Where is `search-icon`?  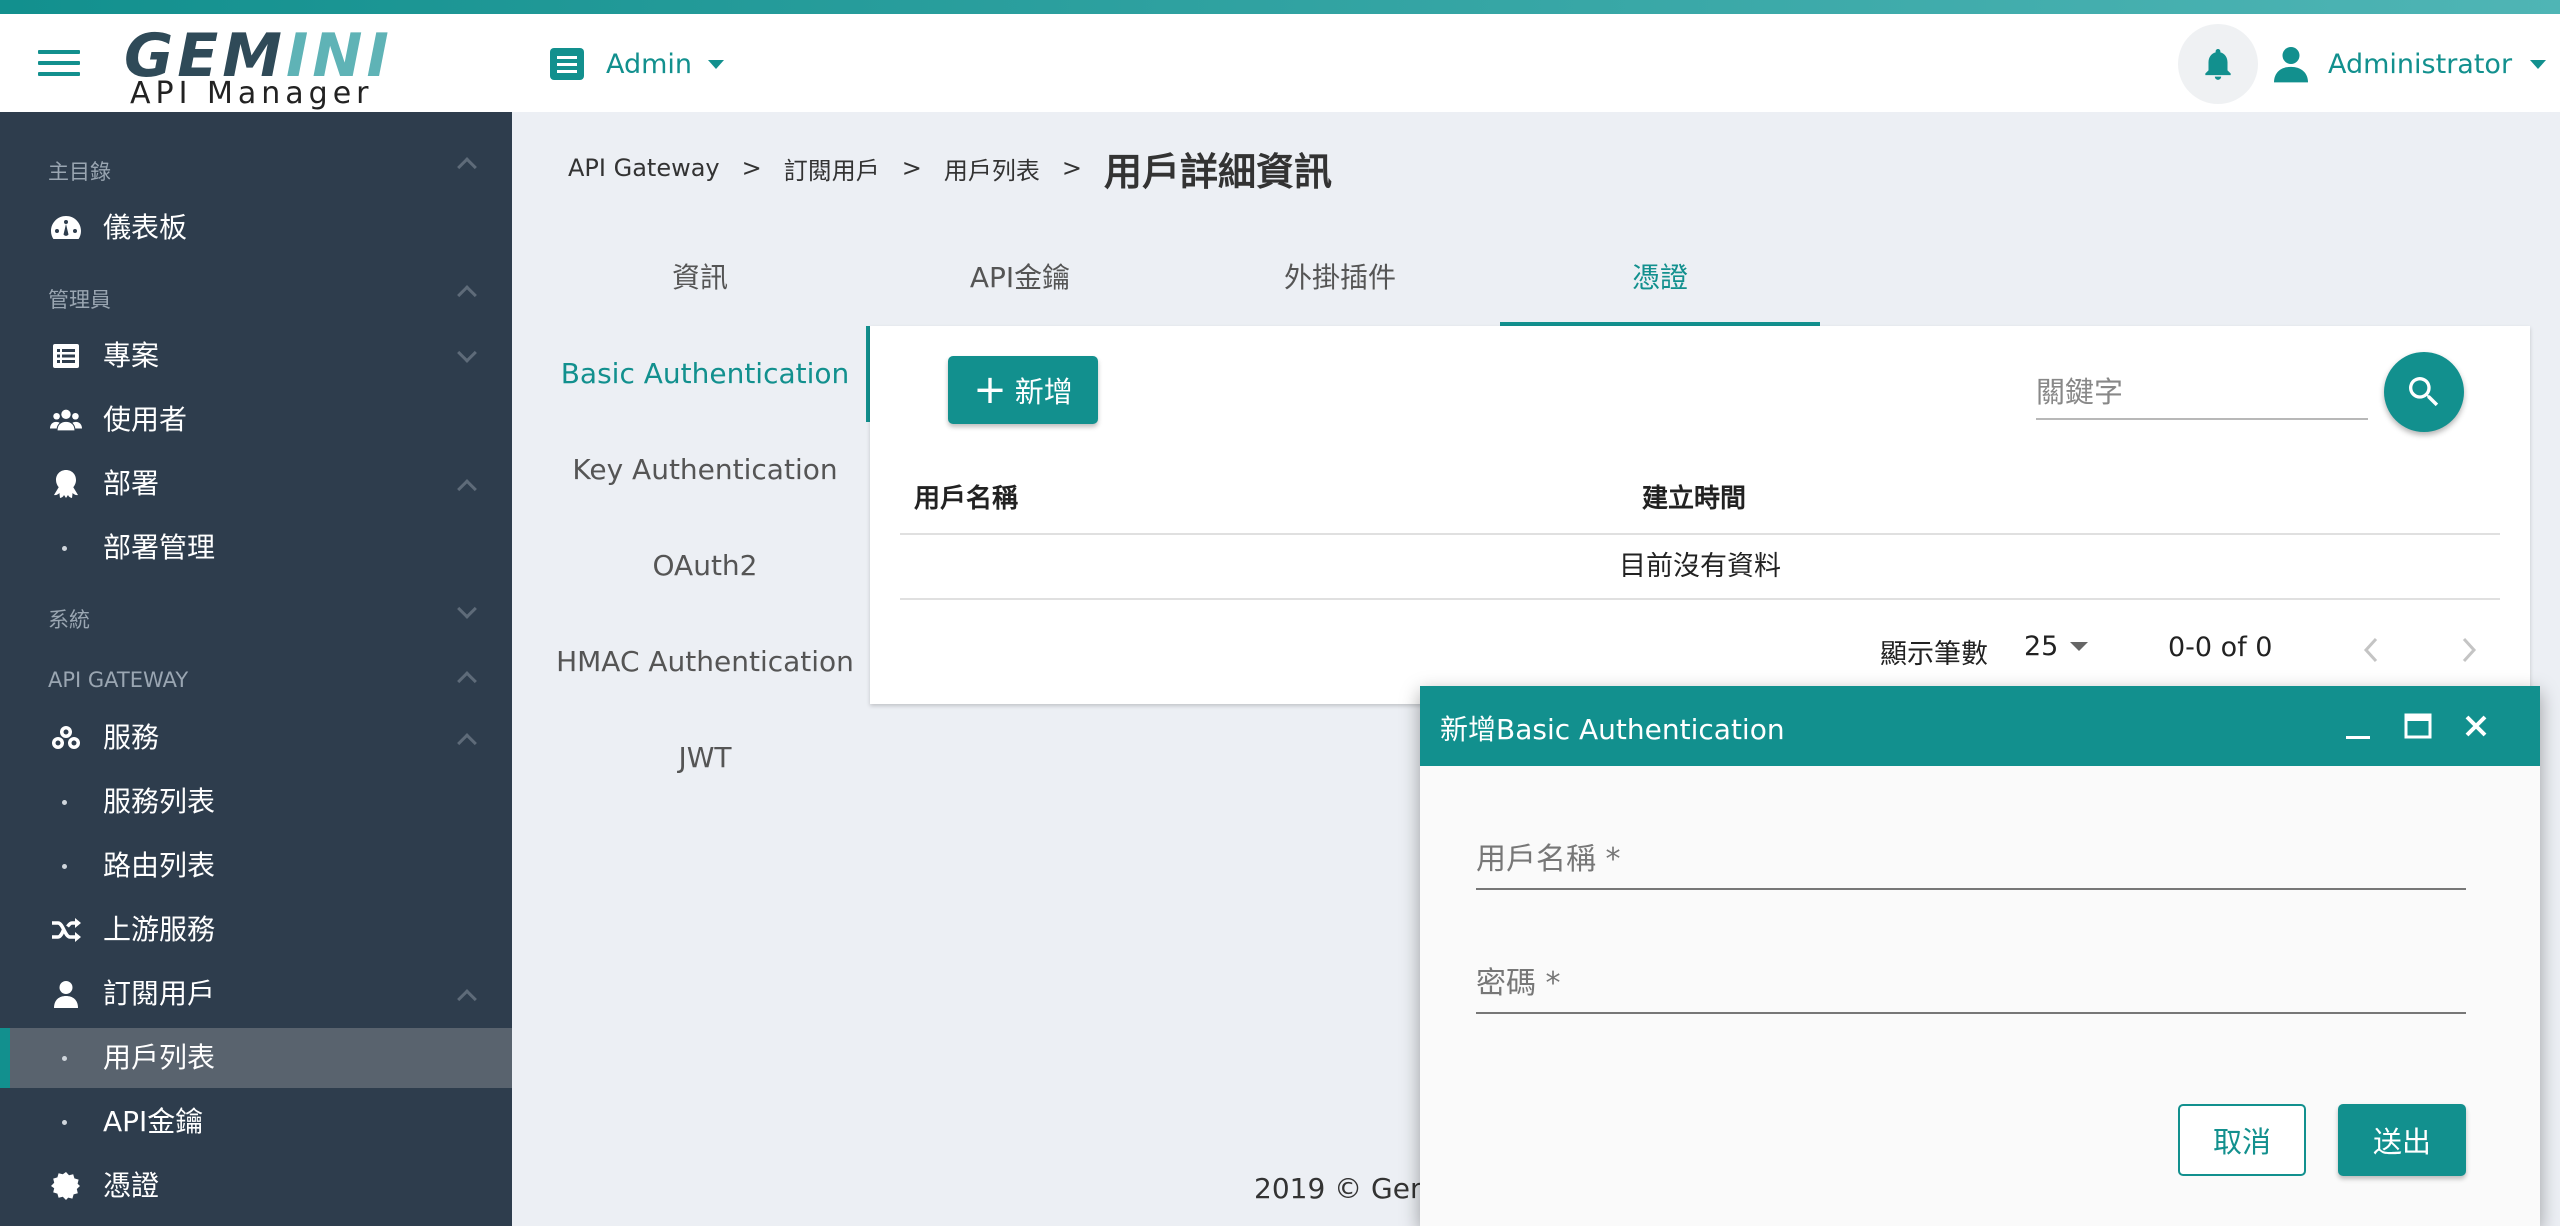 search-icon is located at coordinates (2424, 392).